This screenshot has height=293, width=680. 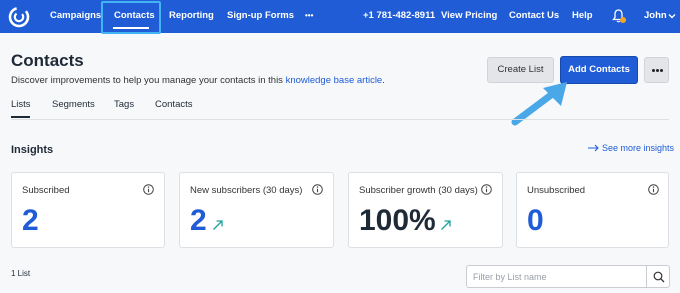 What do you see at coordinates (655, 16) in the screenshot?
I see `nav-user-name: John` at bounding box center [655, 16].